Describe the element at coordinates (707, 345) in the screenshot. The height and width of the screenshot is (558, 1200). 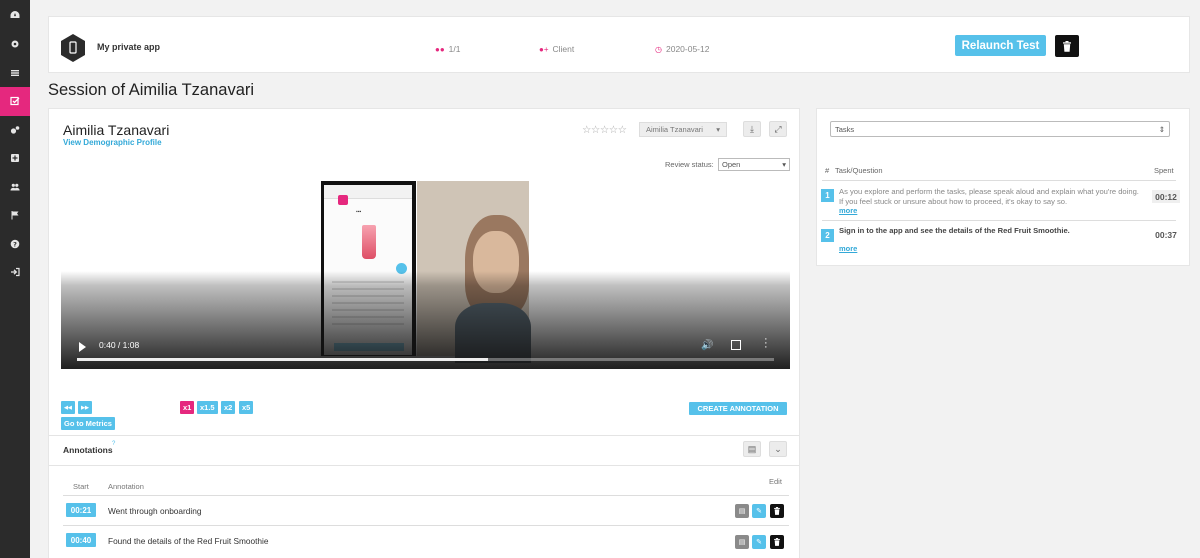
I see `volume-icon: 🔊` at that location.